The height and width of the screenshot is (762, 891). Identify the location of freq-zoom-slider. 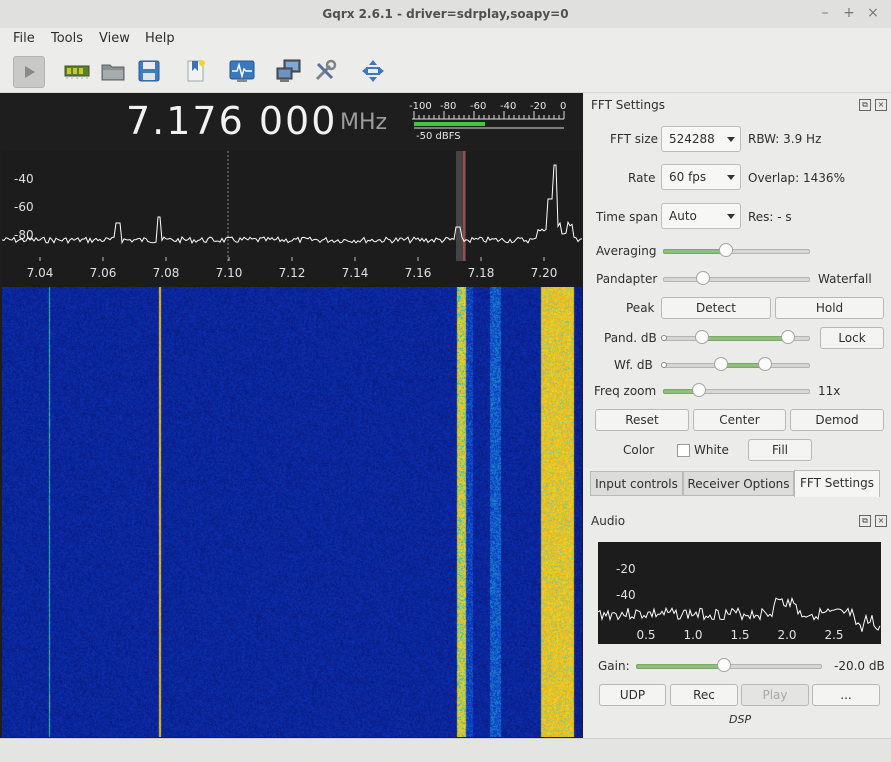
(736, 390).